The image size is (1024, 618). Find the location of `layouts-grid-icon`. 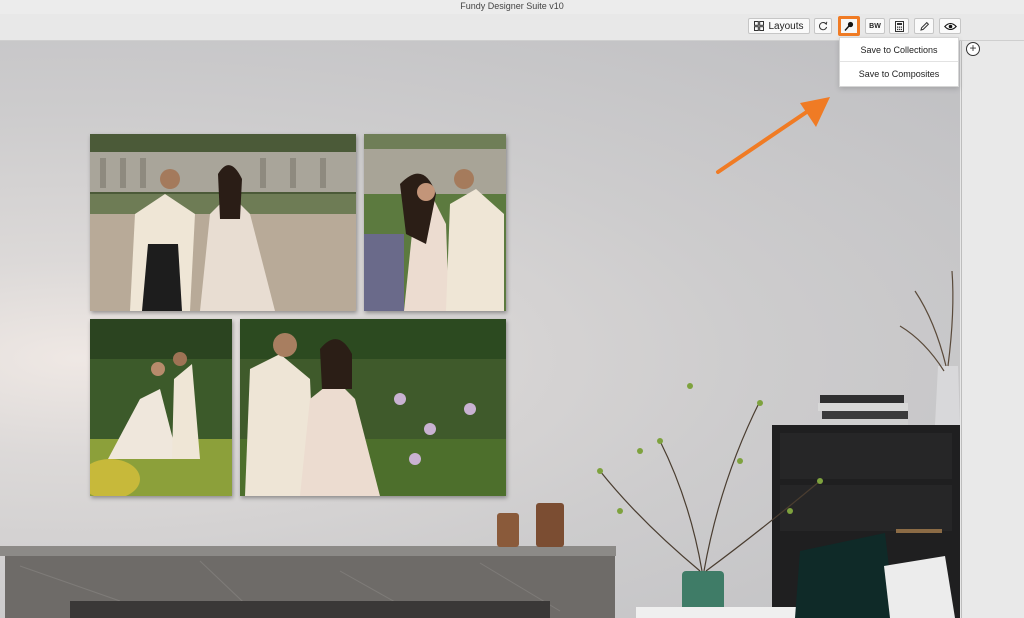

layouts-grid-icon is located at coordinates (759, 26).